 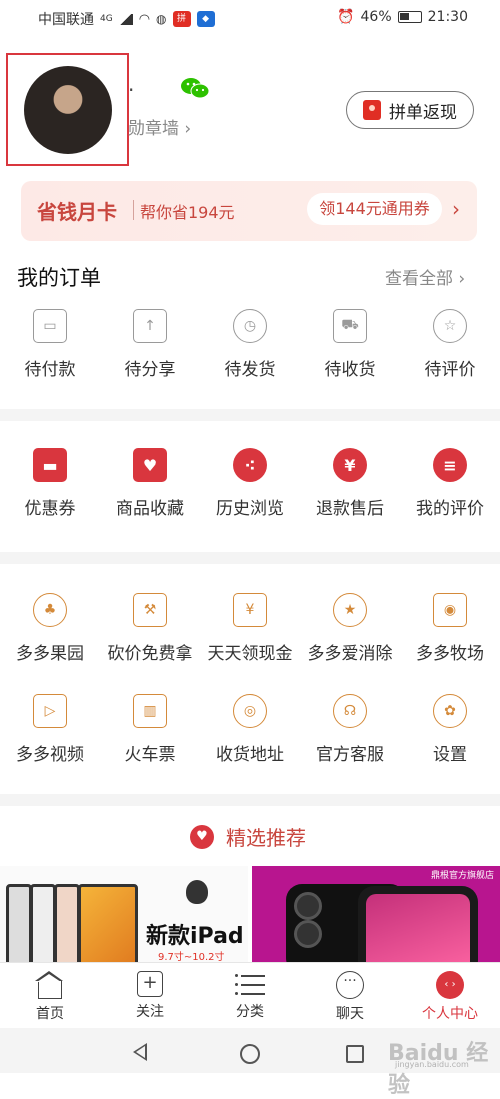 I want to click on my-reviews-item: ≡ 我的评价, so click(x=450, y=483).